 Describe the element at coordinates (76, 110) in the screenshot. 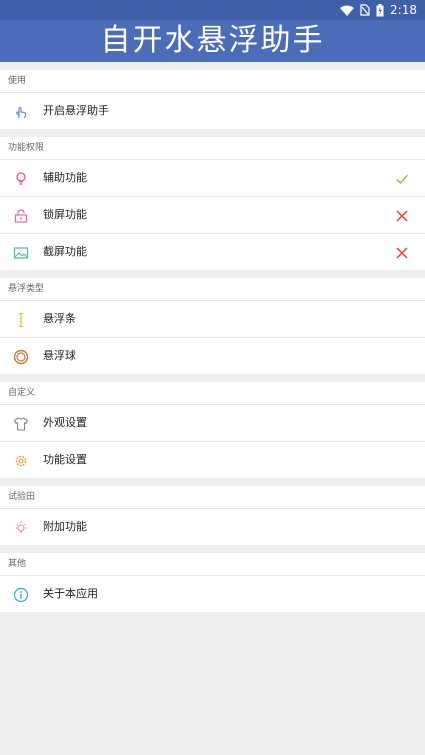

I see `item-label: 开启悬浮助手` at that location.